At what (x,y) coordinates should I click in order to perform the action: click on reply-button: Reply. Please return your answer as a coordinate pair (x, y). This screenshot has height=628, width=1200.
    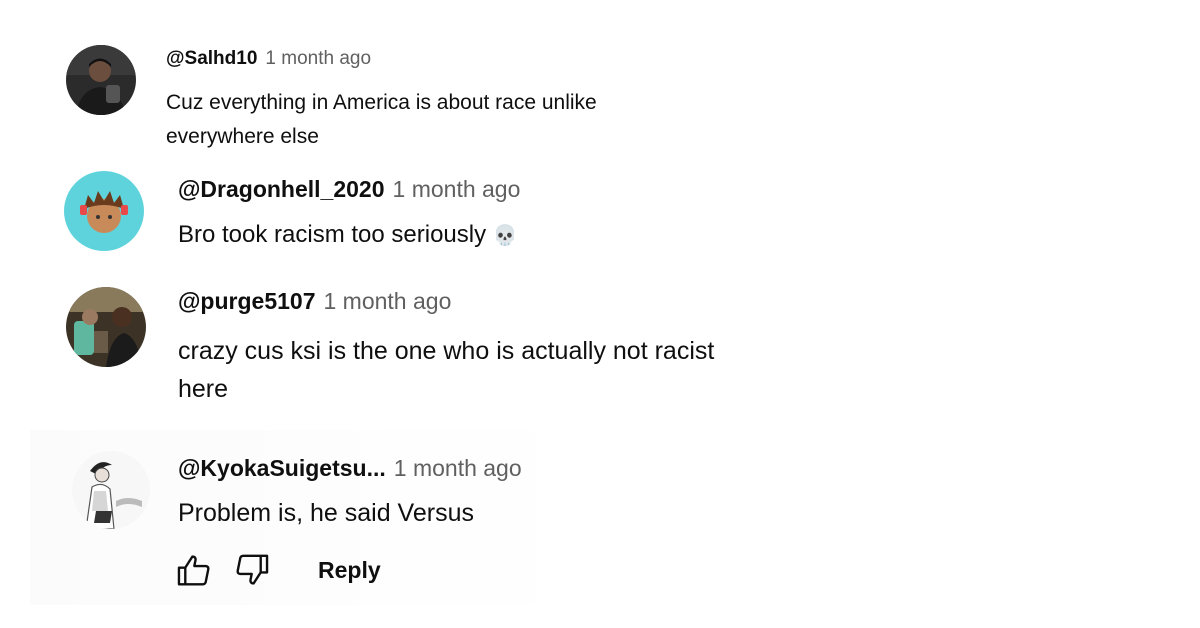
    Looking at the image, I should click on (349, 570).